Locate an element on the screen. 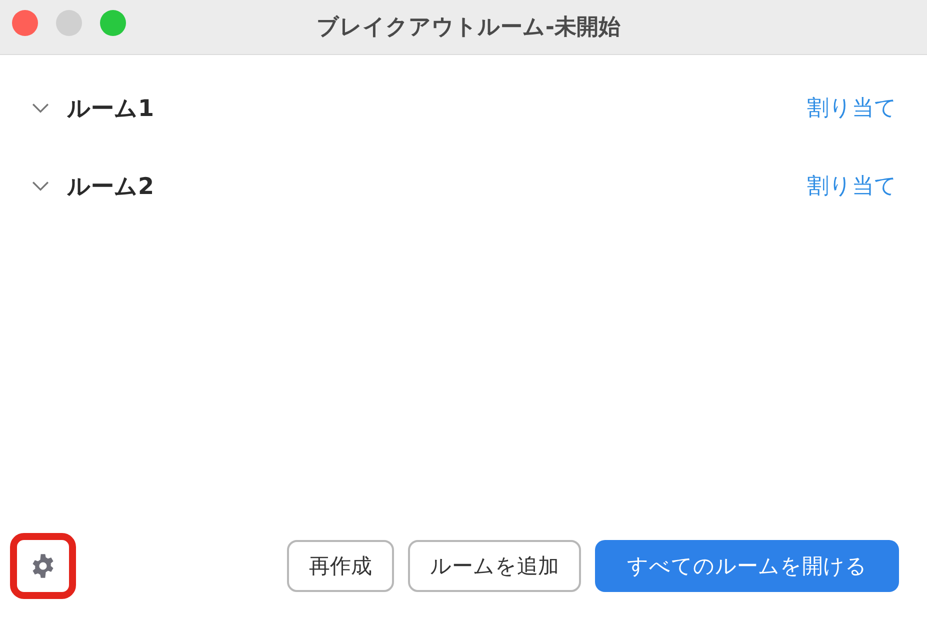 The width and height of the screenshot is (927, 618). window-title: ブレイクアウトルーム-未開始 is located at coordinates (468, 28).